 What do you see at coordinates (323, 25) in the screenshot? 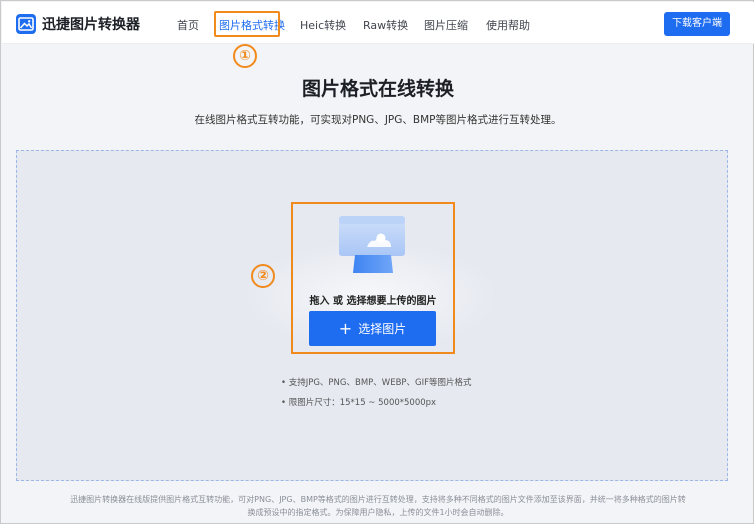
I see `nav-heic-convert: Heic转换` at bounding box center [323, 25].